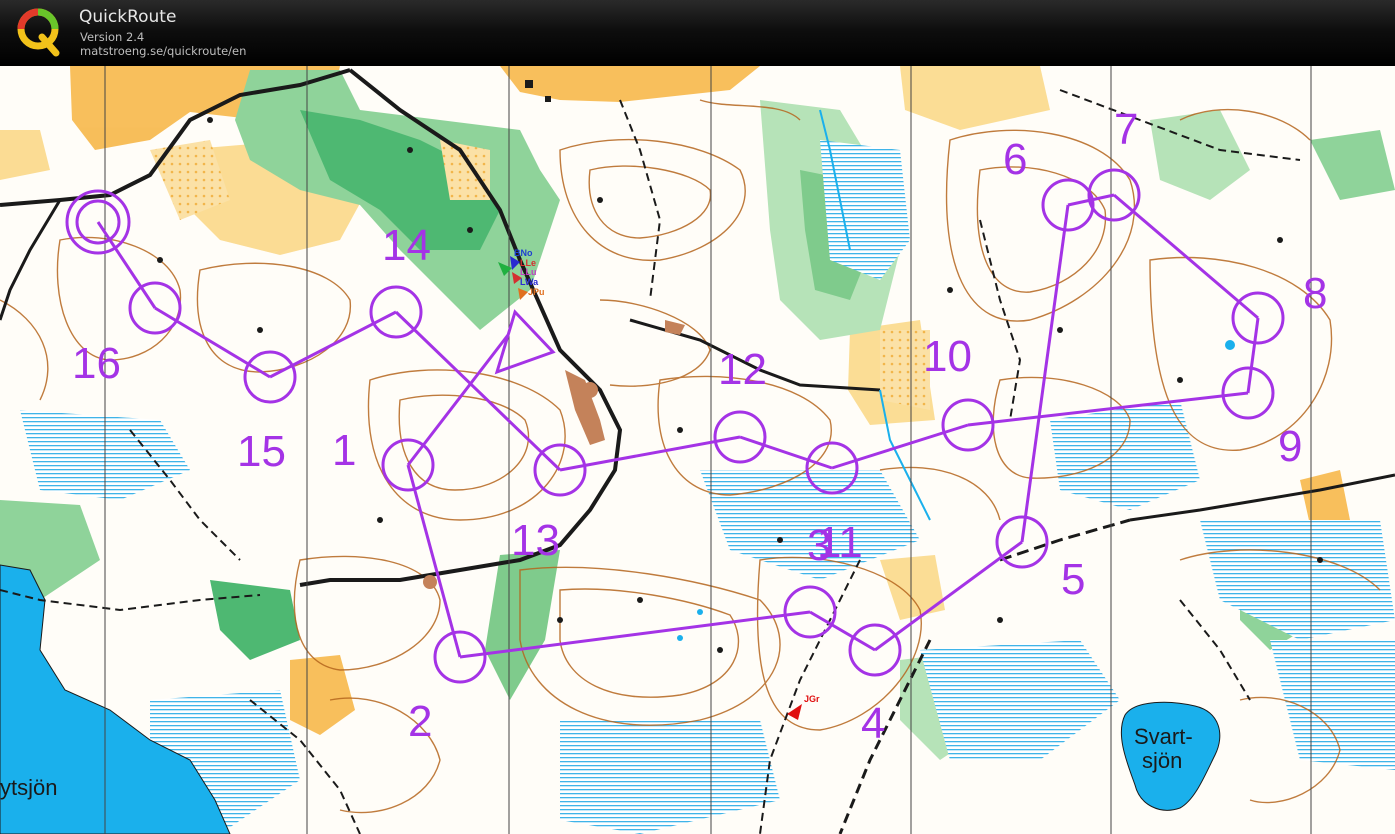  What do you see at coordinates (742, 369) in the screenshot?
I see `control-label-12: 12` at bounding box center [742, 369].